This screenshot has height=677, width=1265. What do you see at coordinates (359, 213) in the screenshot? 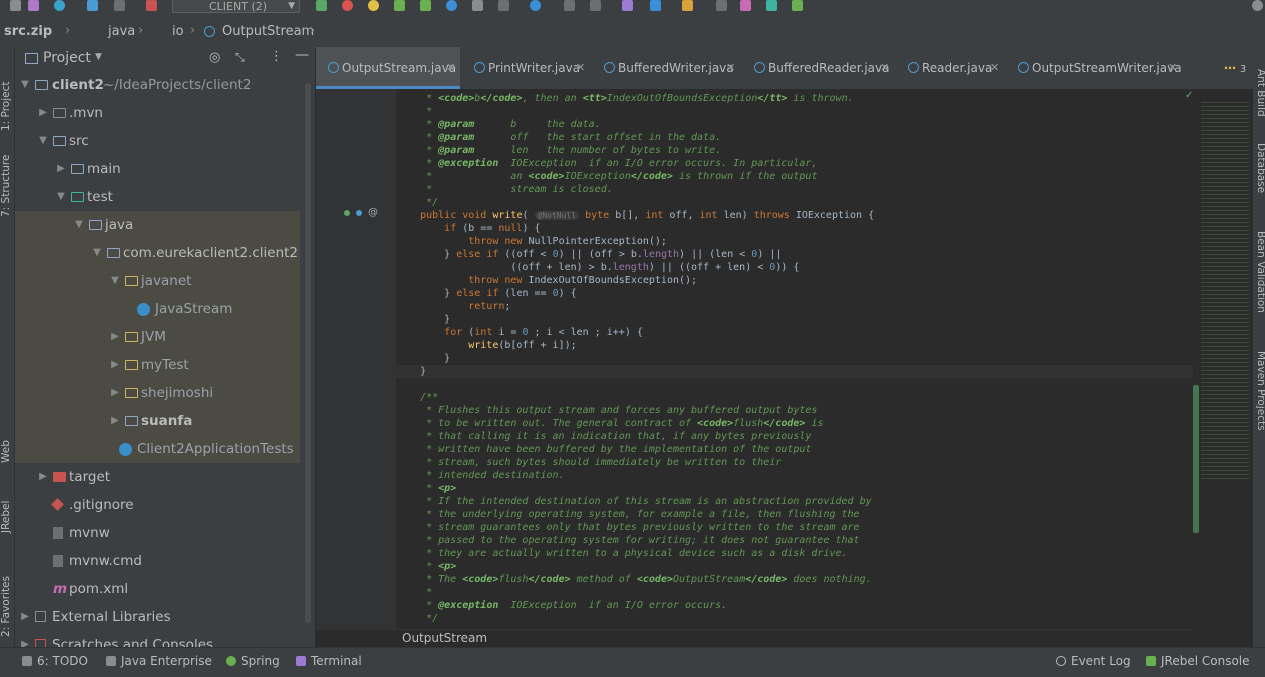
I see `overridden-method-icon` at bounding box center [359, 213].